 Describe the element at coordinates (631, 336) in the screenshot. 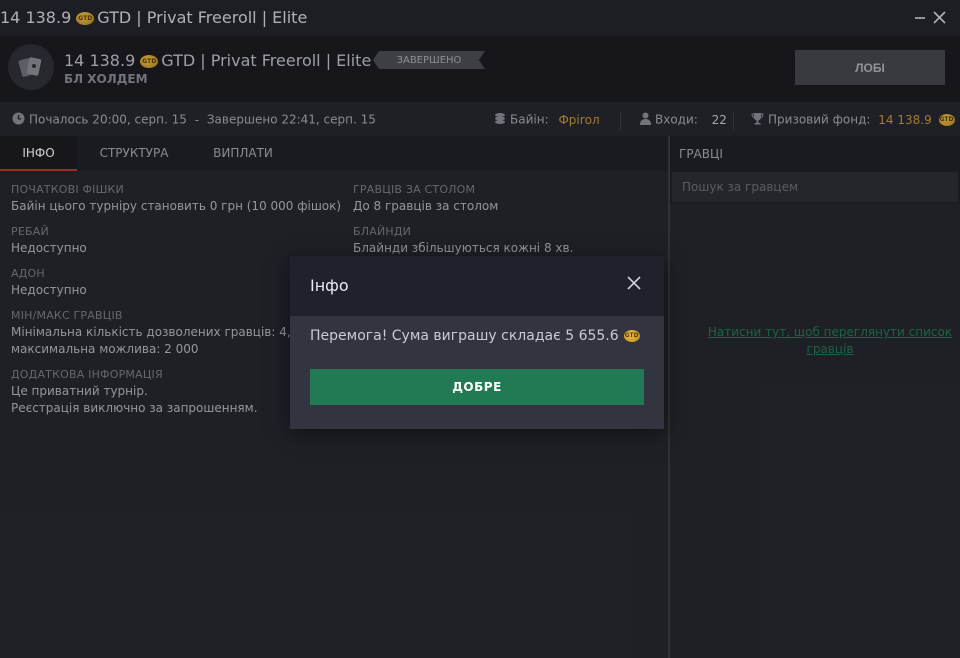

I see `coin-icon: GTD` at that location.